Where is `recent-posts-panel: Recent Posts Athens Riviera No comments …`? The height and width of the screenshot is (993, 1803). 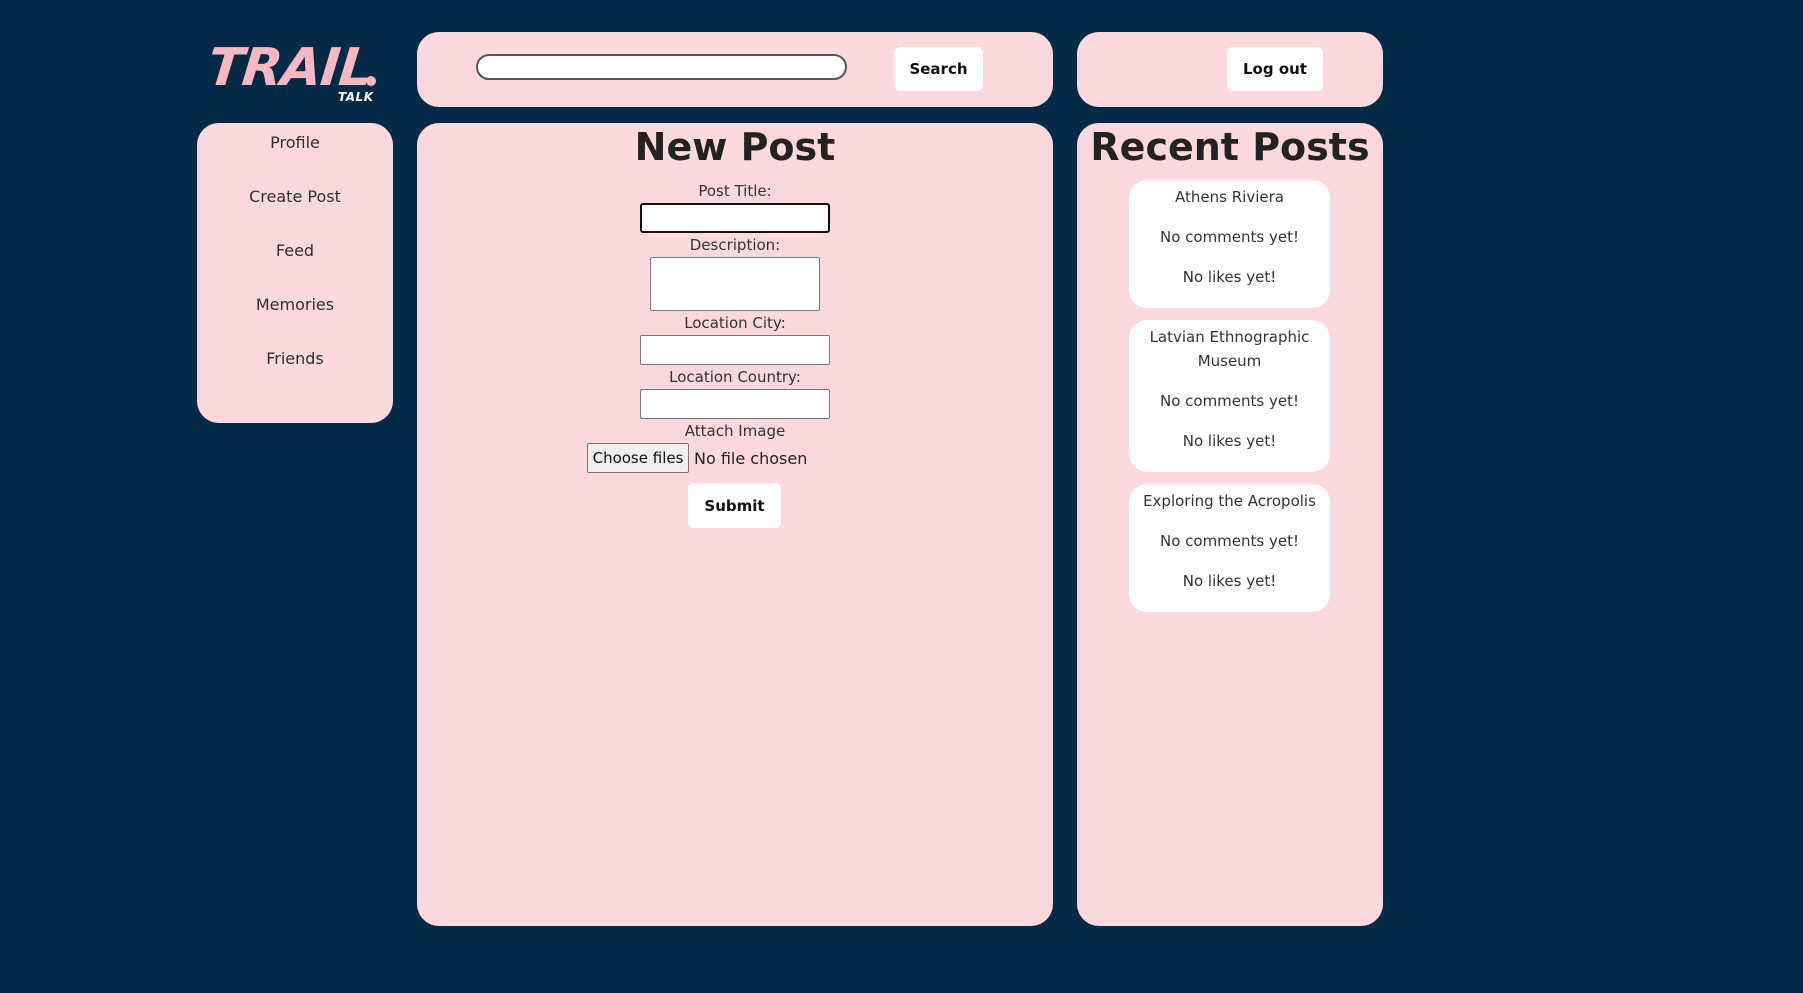 recent-posts-panel: Recent Posts Athens Riviera No comments … is located at coordinates (1230, 524).